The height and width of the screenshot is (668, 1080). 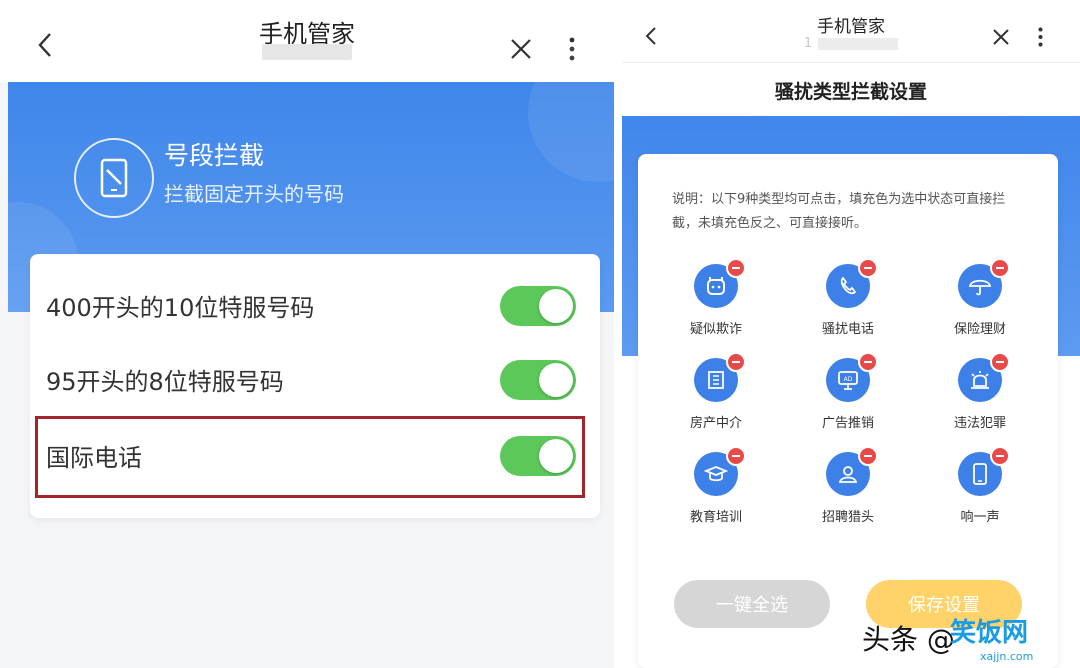 I want to click on more-icon, so click(x=1040, y=37).